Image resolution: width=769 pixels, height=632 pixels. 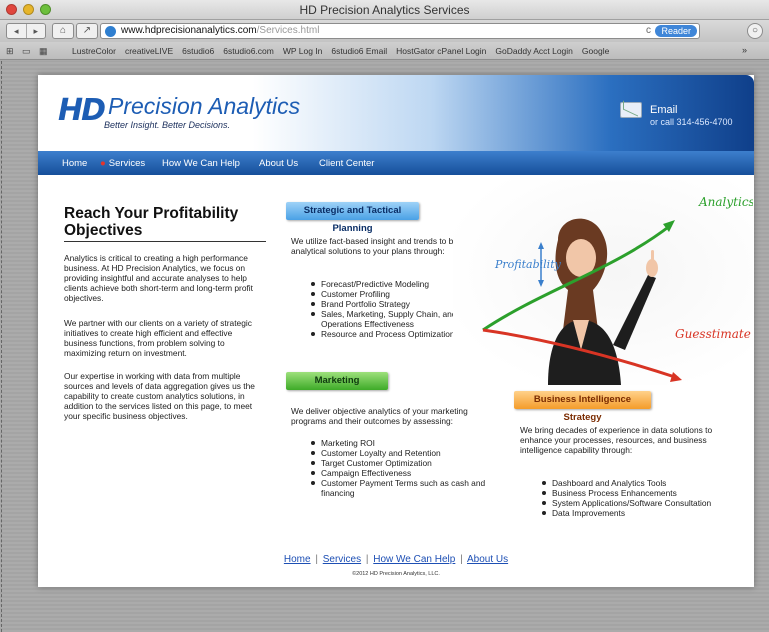 What do you see at coordinates (204, 106) in the screenshot?
I see `logo-name: Precision Analytics` at bounding box center [204, 106].